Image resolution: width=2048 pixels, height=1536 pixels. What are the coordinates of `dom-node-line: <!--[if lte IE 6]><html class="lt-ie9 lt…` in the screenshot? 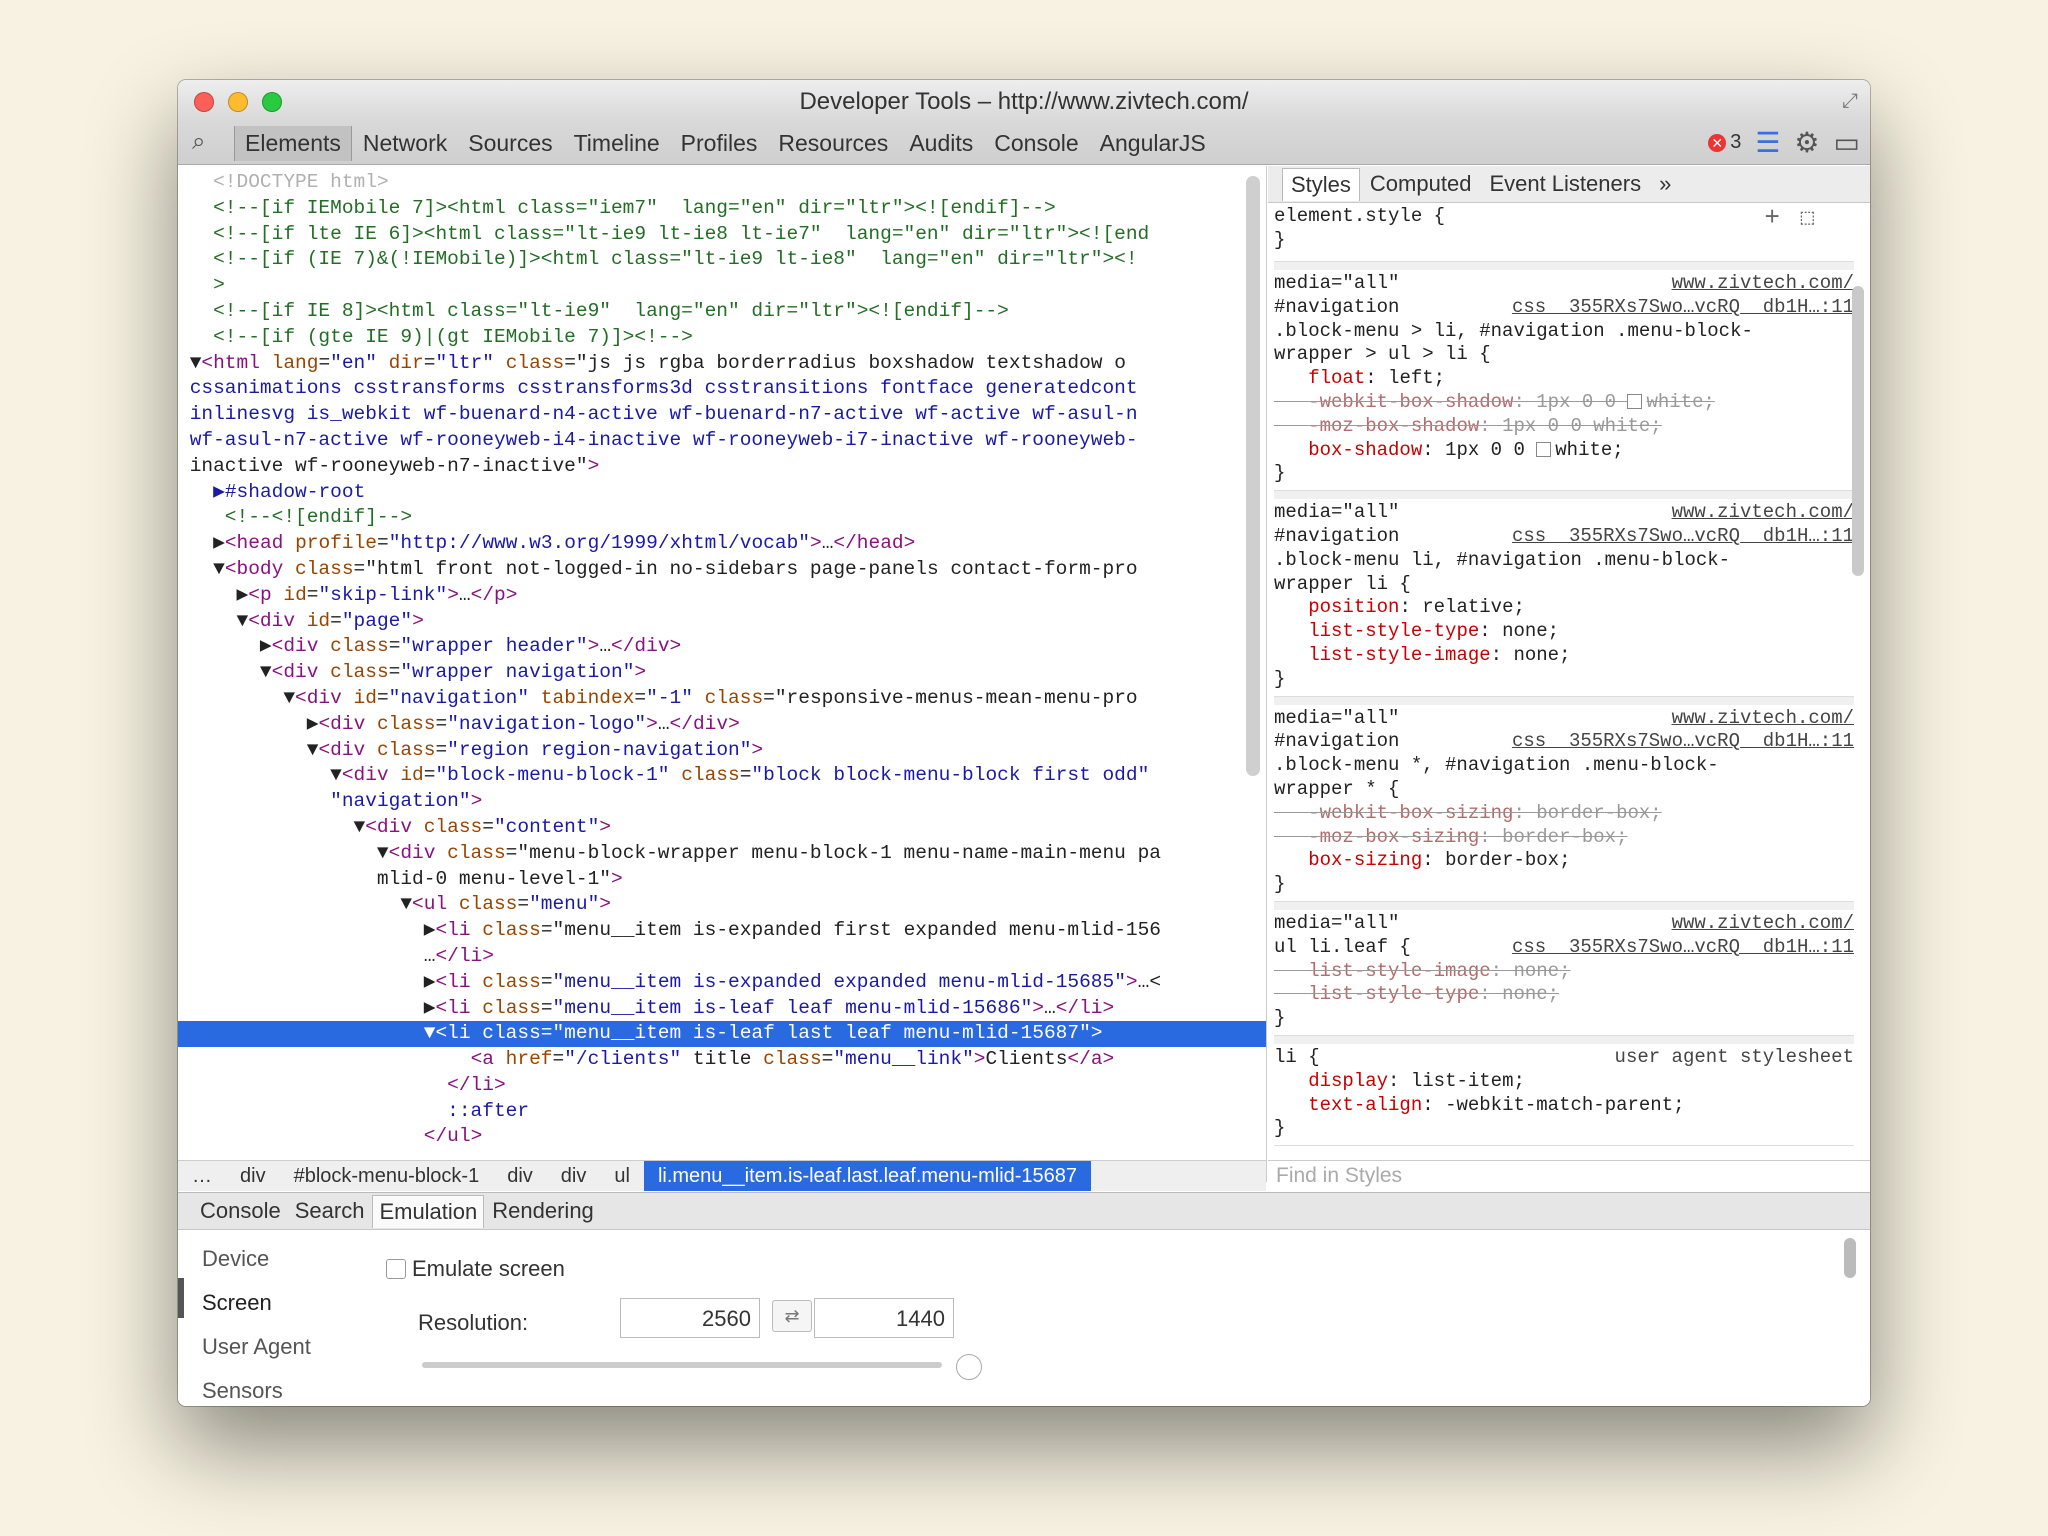 It's located at (722, 235).